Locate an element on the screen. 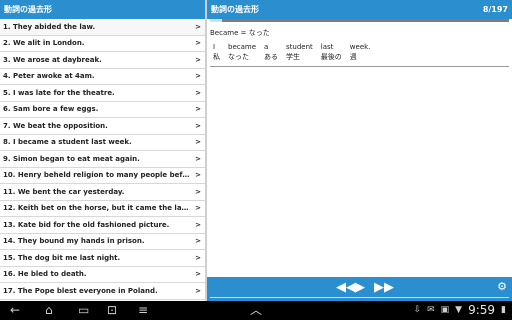 This screenshot has height=320, width=512. list-item-text: 6. Sam bore a few eggs. is located at coordinates (51, 109).